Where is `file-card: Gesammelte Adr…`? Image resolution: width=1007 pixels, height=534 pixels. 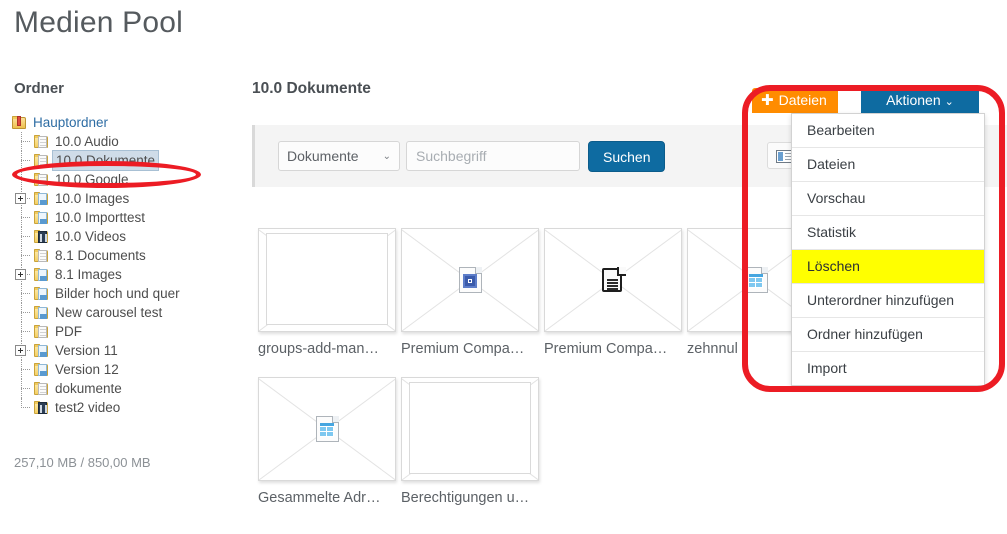
file-card: Gesammelte Adr… is located at coordinates (329, 441).